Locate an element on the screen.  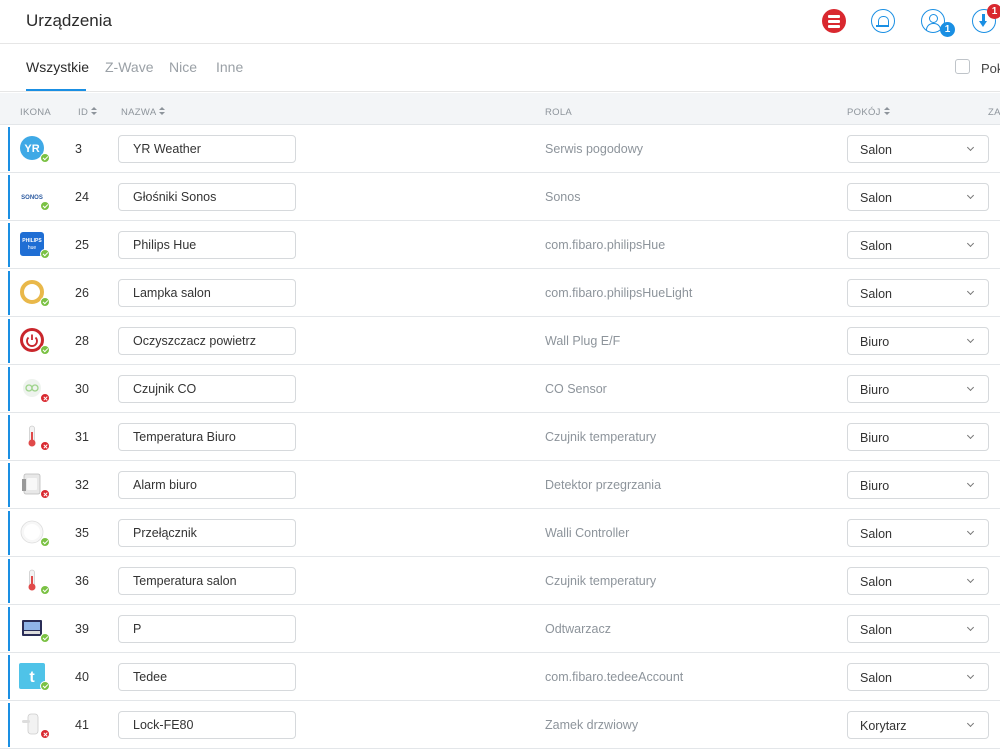
svg-text: SONOS is located at coordinates (32, 198).